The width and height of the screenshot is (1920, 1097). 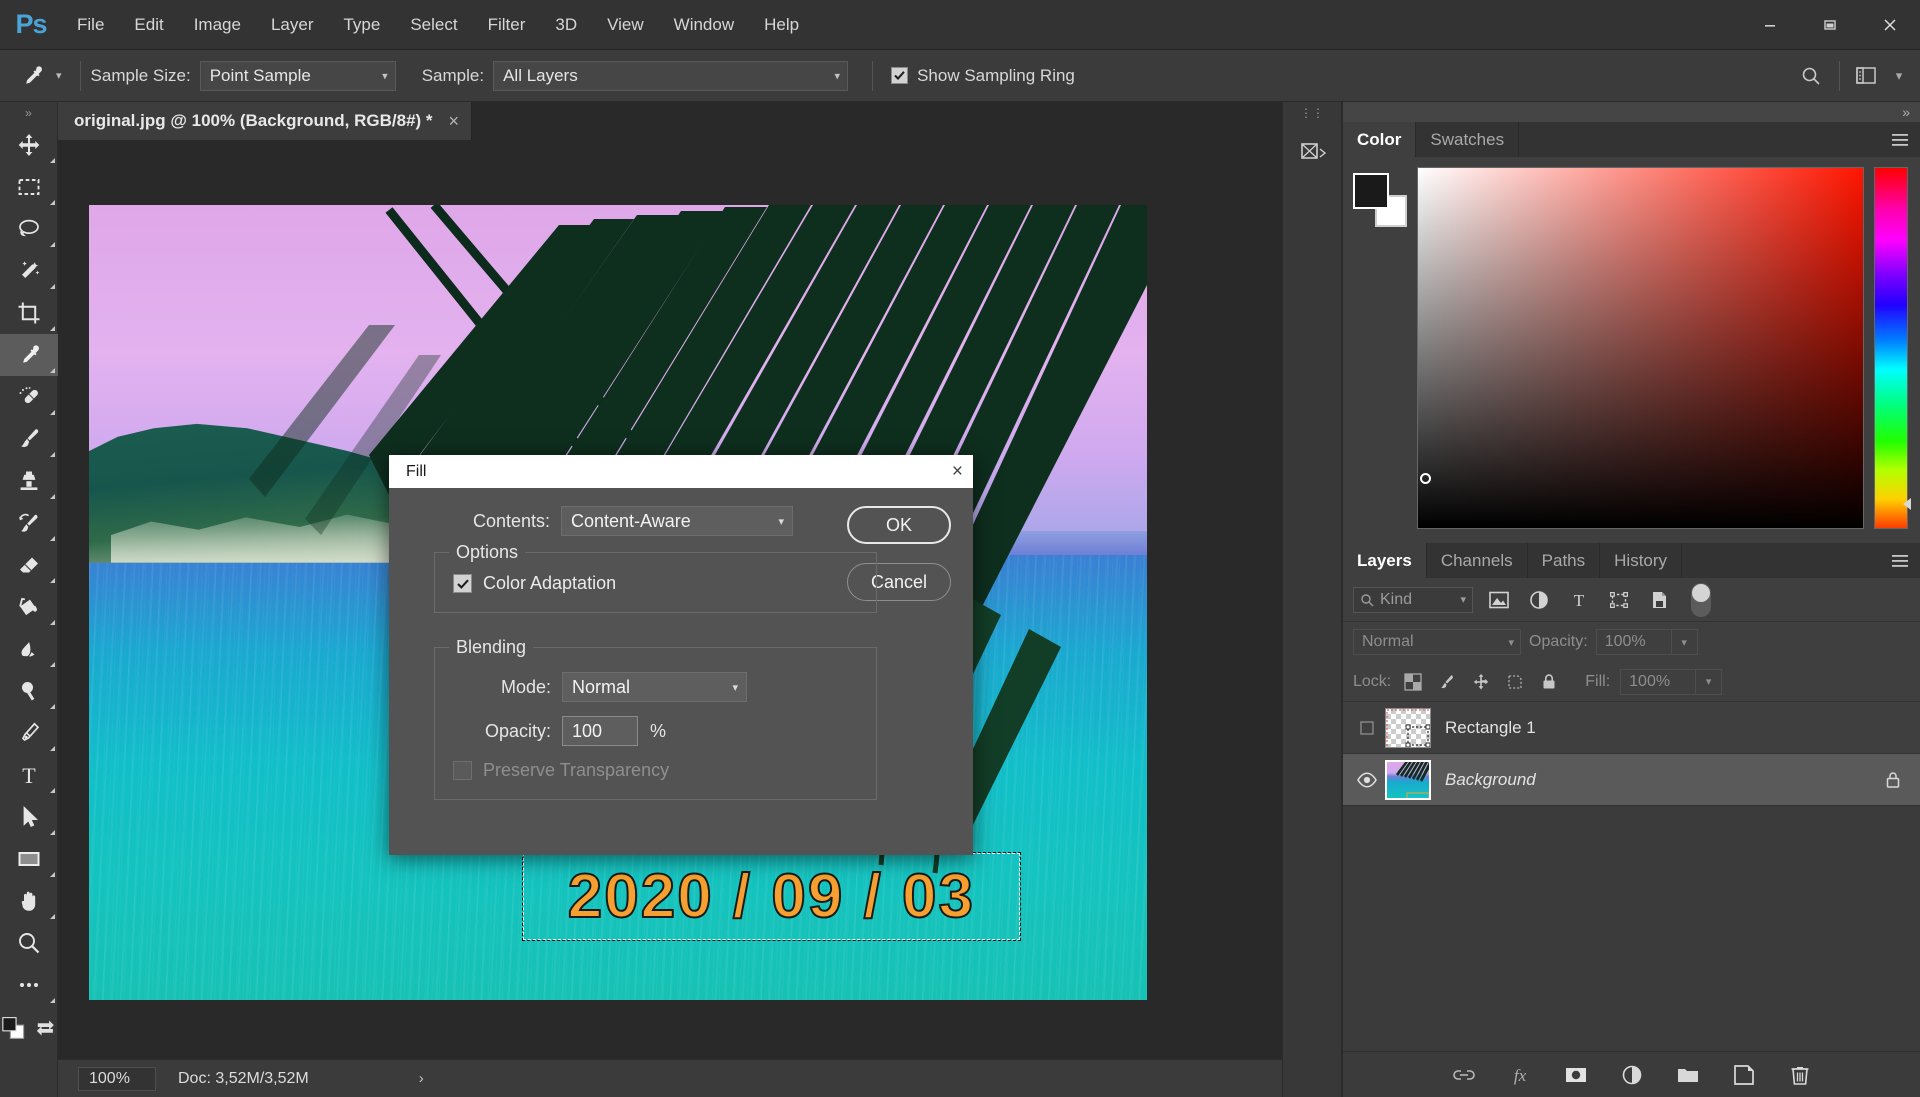 I want to click on filter-toggle-switch, so click(x=1701, y=599).